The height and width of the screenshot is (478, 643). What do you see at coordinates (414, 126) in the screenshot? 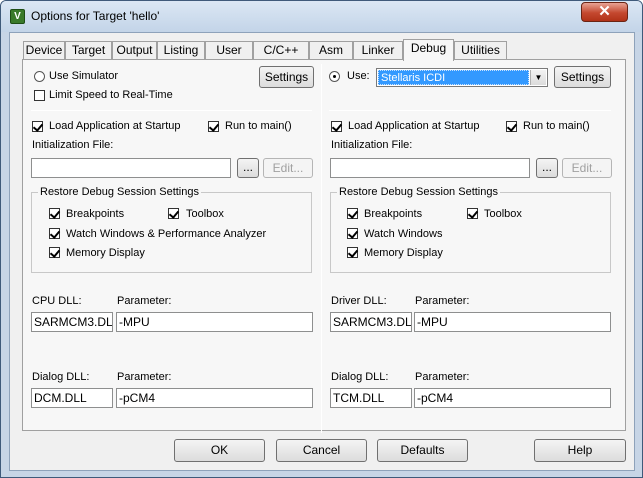
I see `right-load-app-label: Load Application at Startup` at bounding box center [414, 126].